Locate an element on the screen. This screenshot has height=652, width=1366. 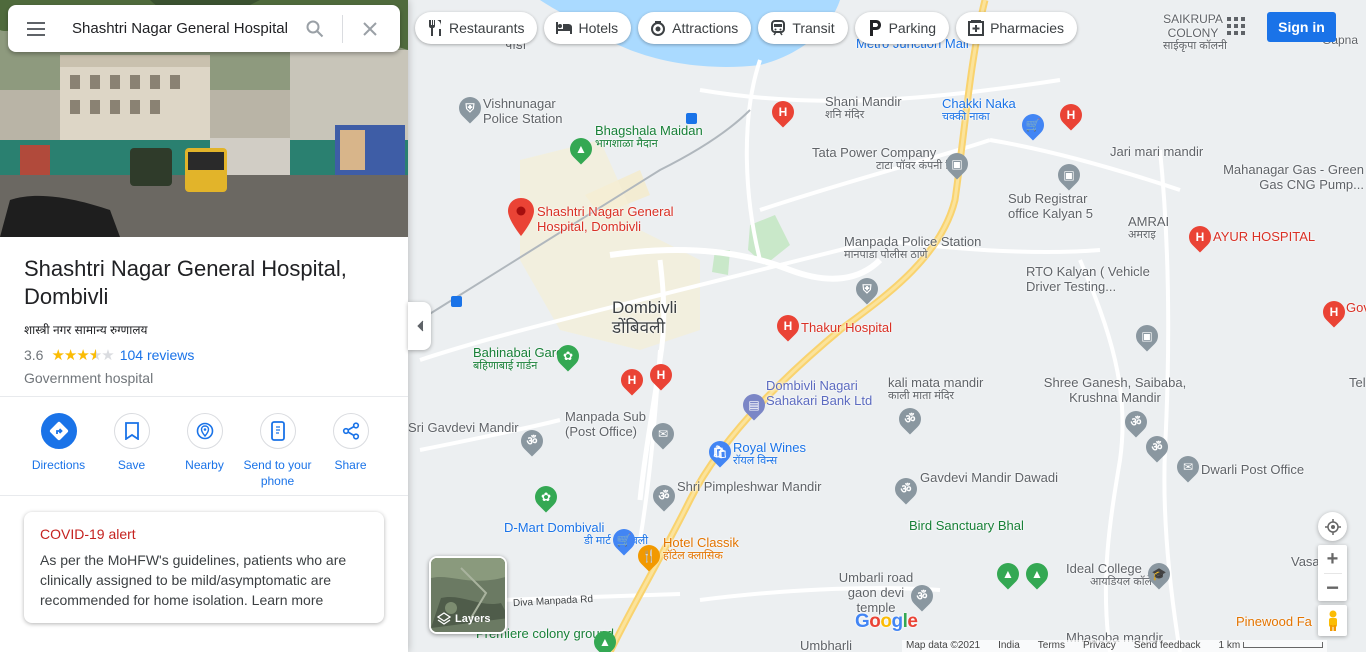
selected-place-marker-icon is located at coordinates (521, 218).